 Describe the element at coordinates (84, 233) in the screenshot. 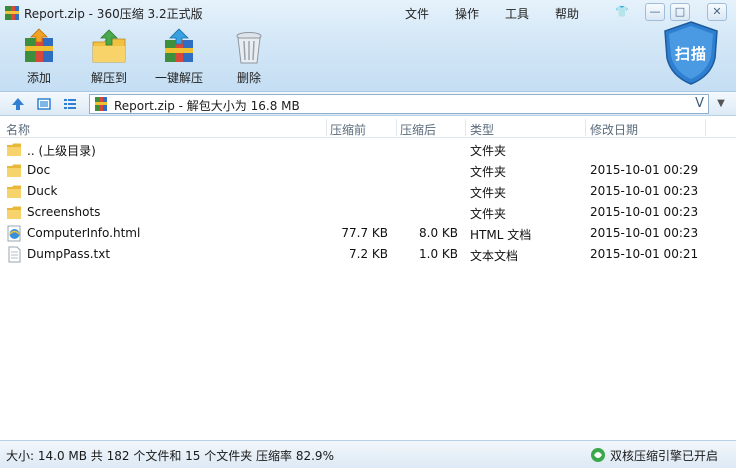

I see `file-name: ComputerInfo.html` at that location.